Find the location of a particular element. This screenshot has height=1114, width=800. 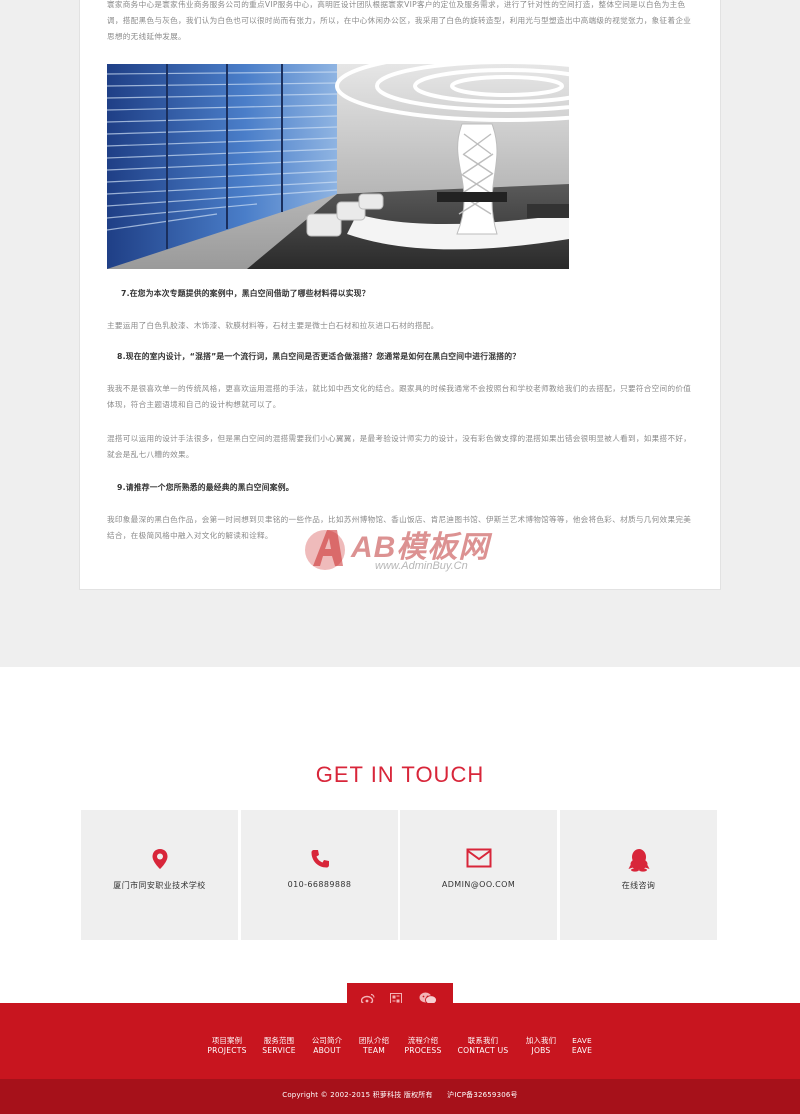

footer-nav-team: 团队介绍 TEAM is located at coordinates (374, 1046).